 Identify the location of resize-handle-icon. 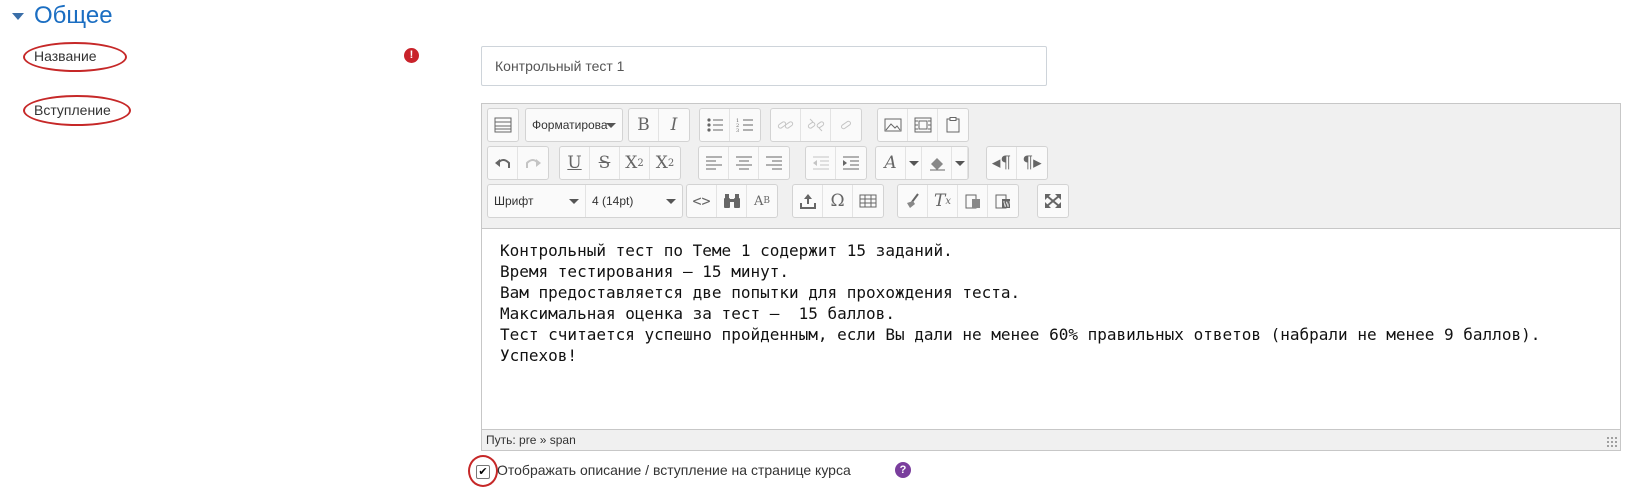
(1612, 442).